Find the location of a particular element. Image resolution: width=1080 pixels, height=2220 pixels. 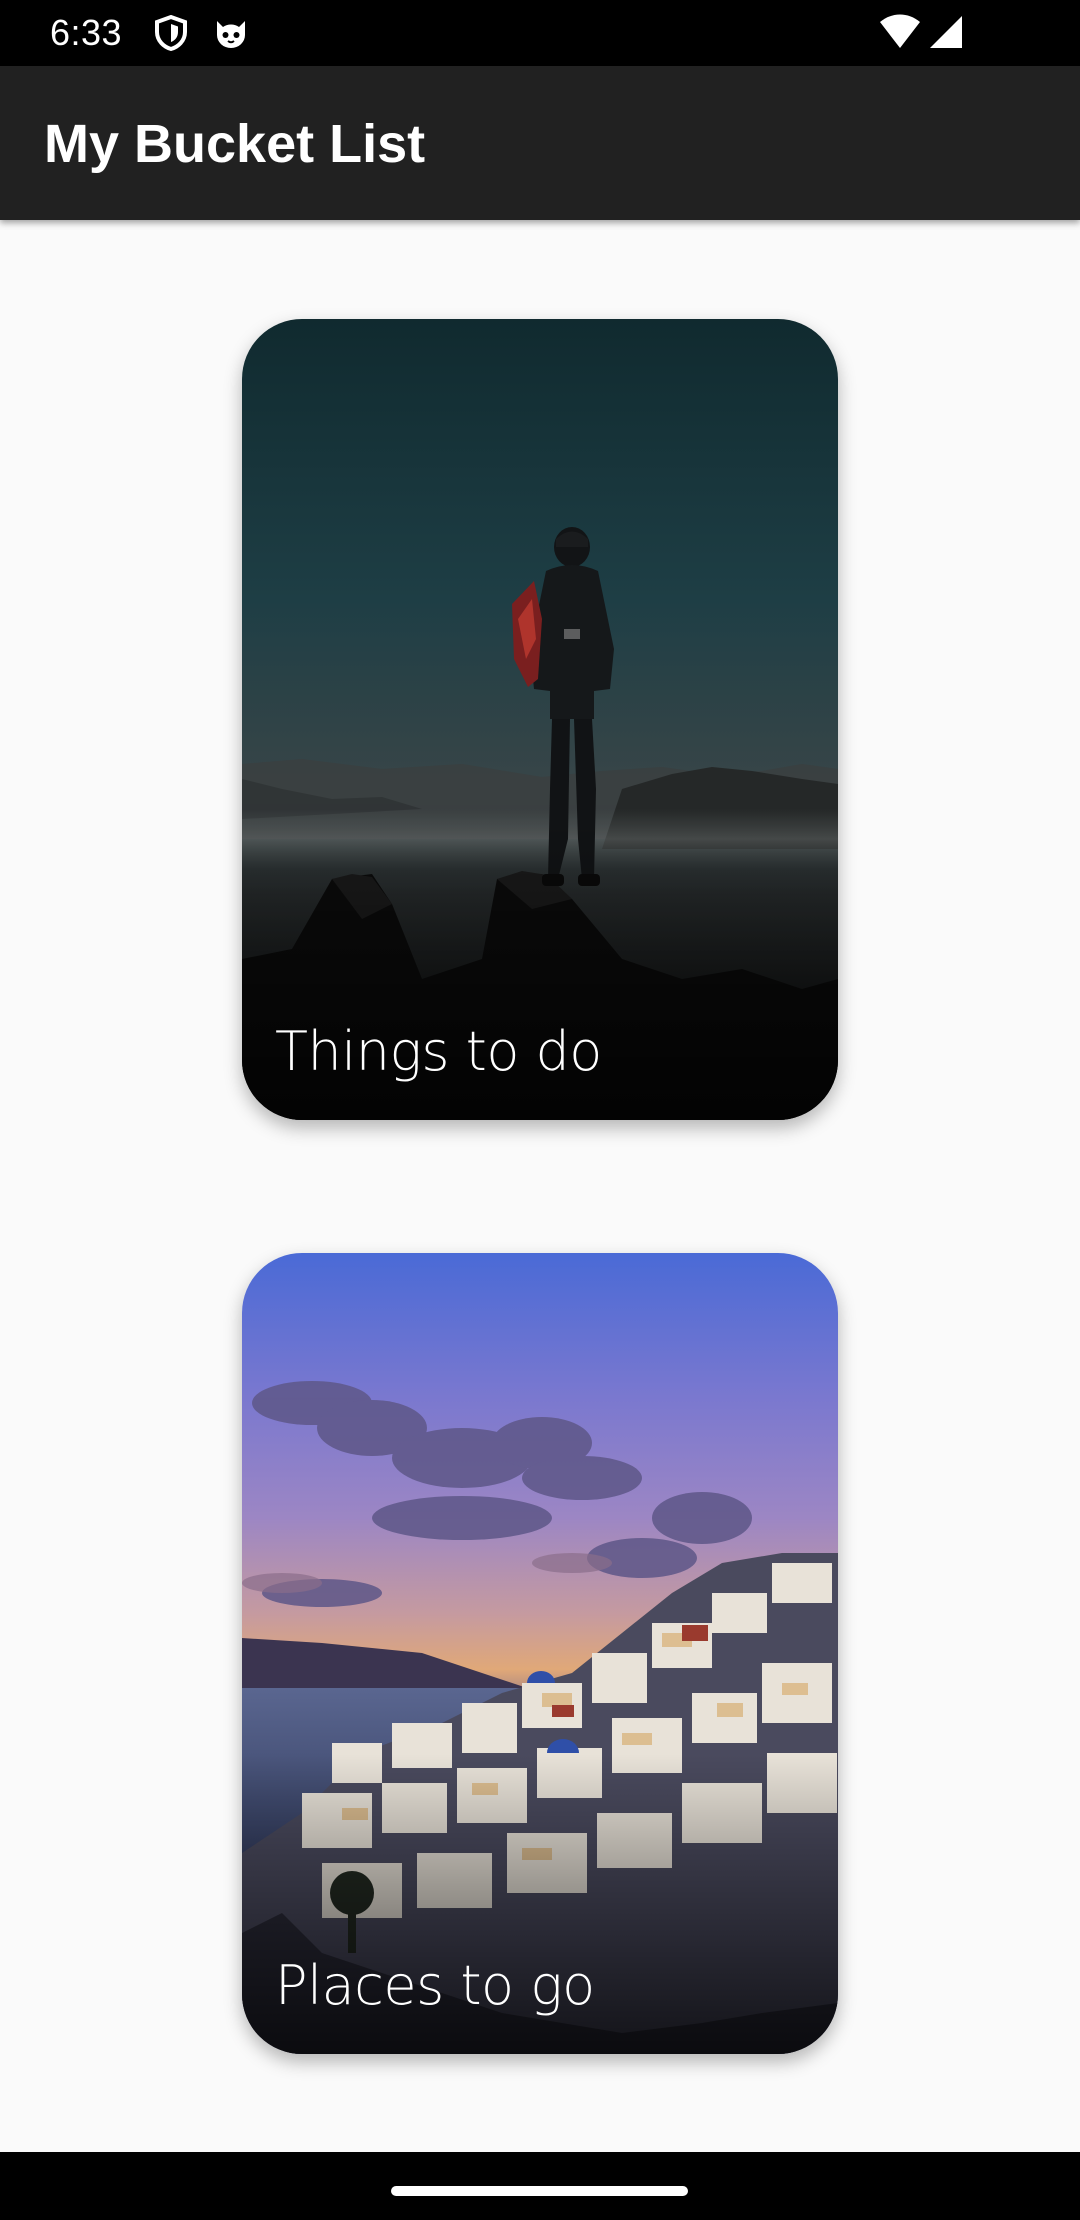

card-label: Things to do is located at coordinates (438, 1051).